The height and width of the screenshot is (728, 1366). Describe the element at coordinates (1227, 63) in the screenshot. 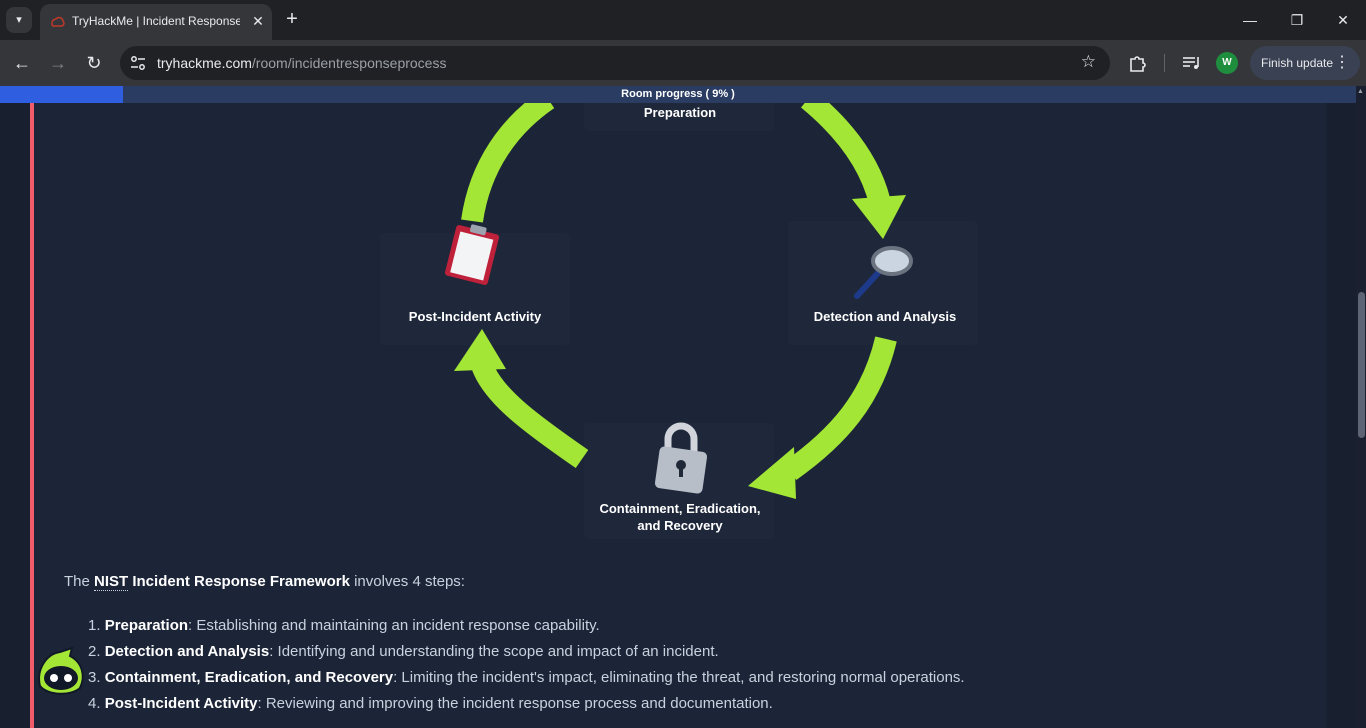

I see `profile-avatar: W` at that location.